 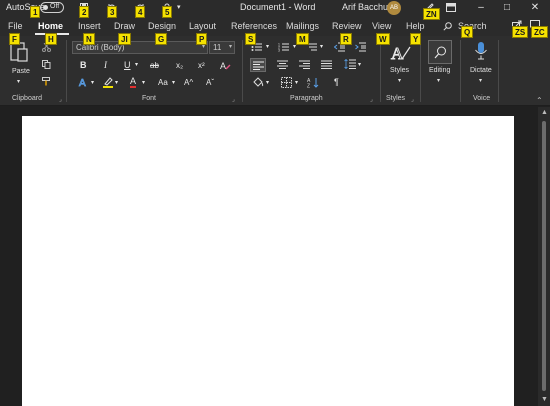 What do you see at coordinates (15, 26) in the screenshot?
I see `tab-file: File` at bounding box center [15, 26].